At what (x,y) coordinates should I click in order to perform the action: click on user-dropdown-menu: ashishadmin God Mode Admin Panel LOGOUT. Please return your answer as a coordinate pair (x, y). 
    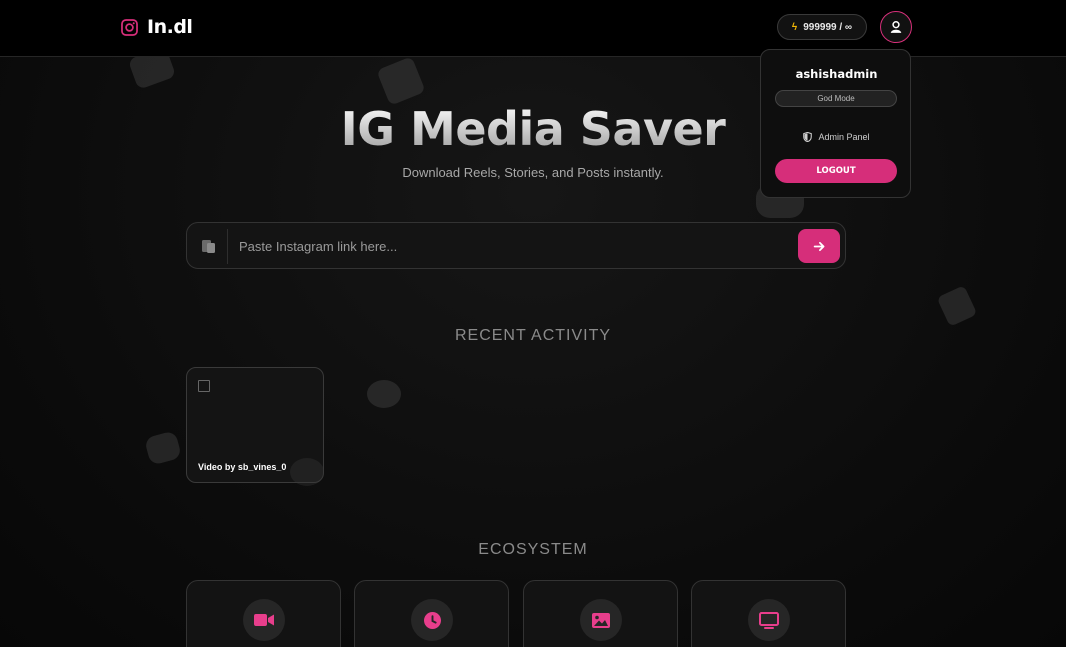
    Looking at the image, I should click on (835, 123).